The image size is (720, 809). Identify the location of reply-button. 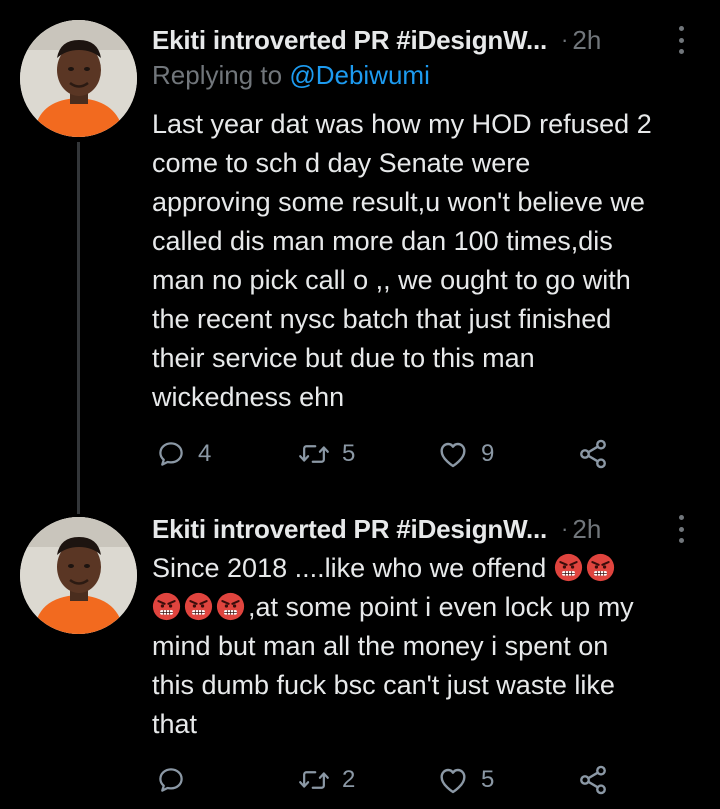
(177, 780).